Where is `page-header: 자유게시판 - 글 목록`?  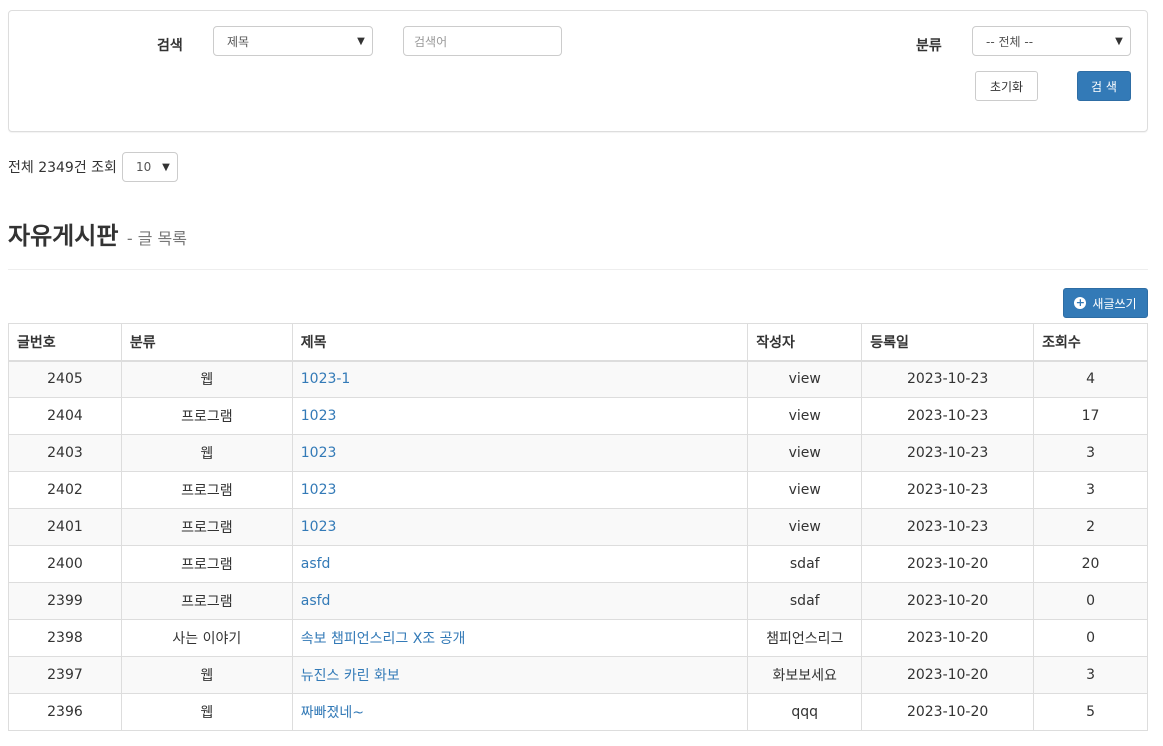 page-header: 자유게시판 - 글 목록 is located at coordinates (578, 243).